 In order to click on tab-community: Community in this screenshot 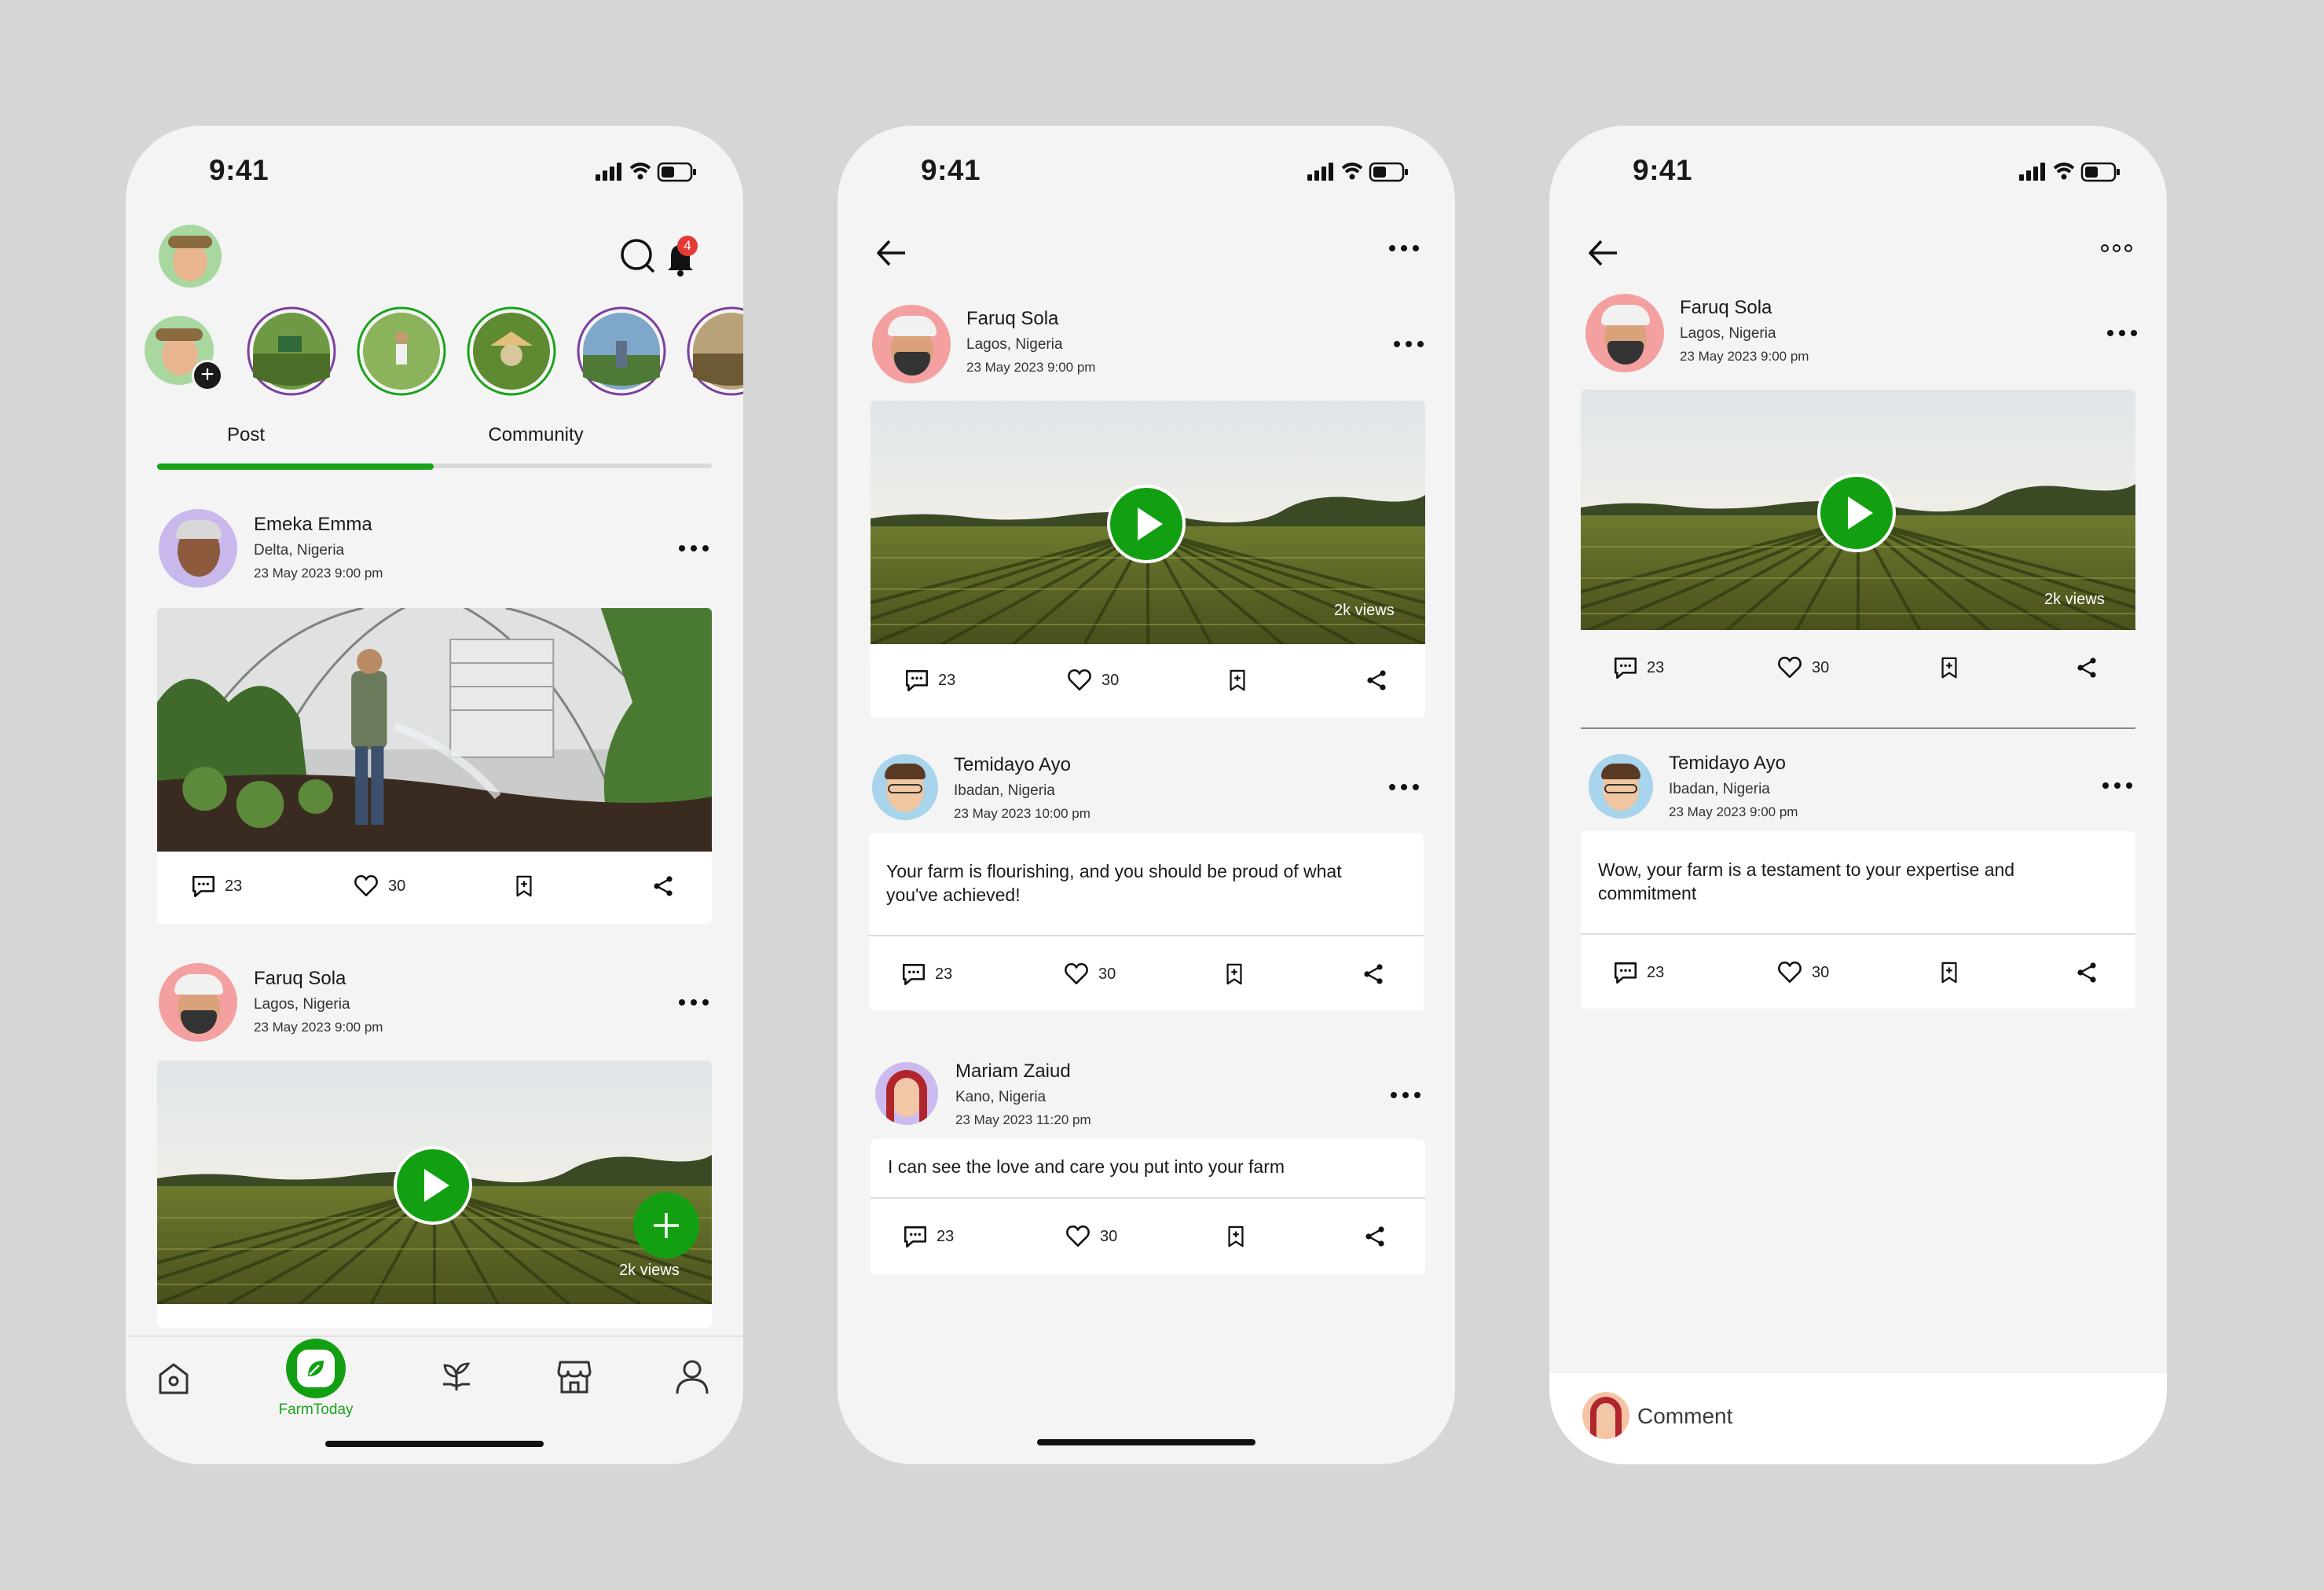, I will do `click(536, 435)`.